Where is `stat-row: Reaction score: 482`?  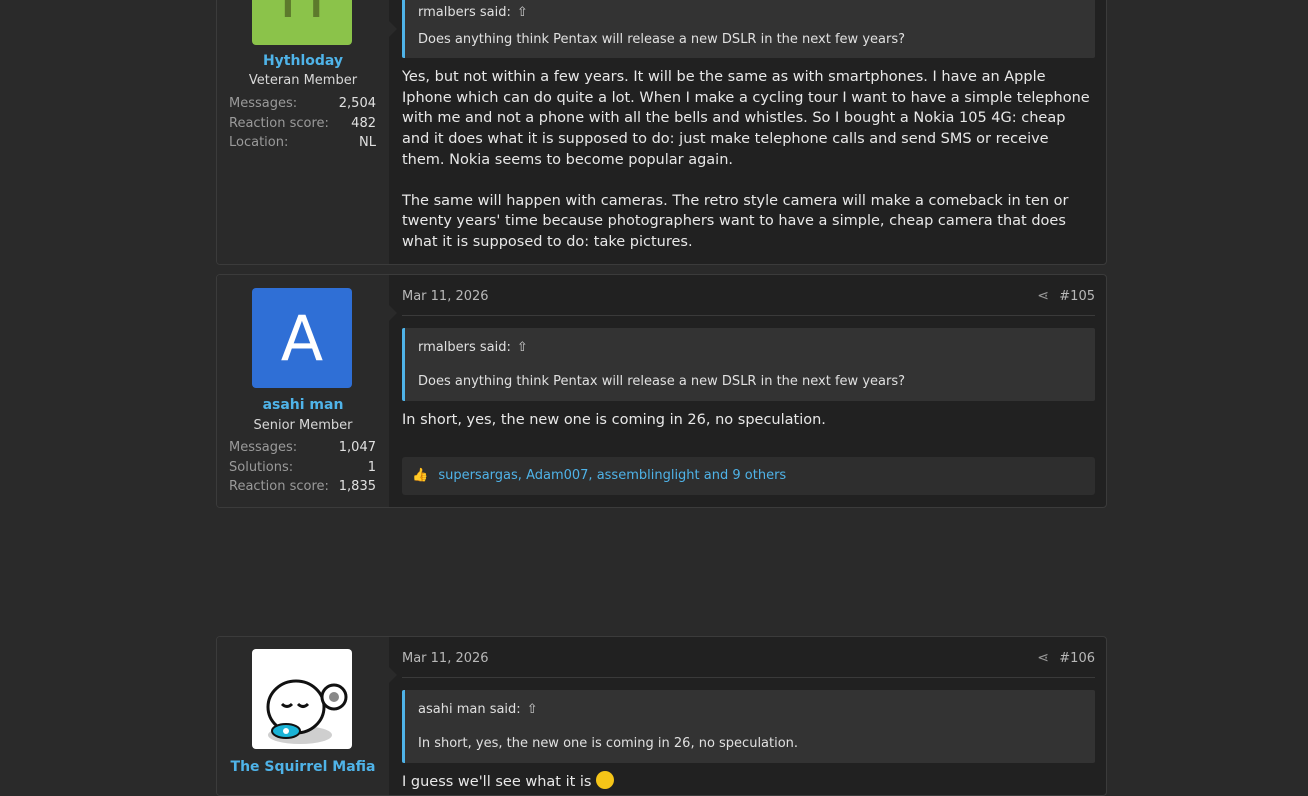 stat-row: Reaction score: 482 is located at coordinates (302, 123).